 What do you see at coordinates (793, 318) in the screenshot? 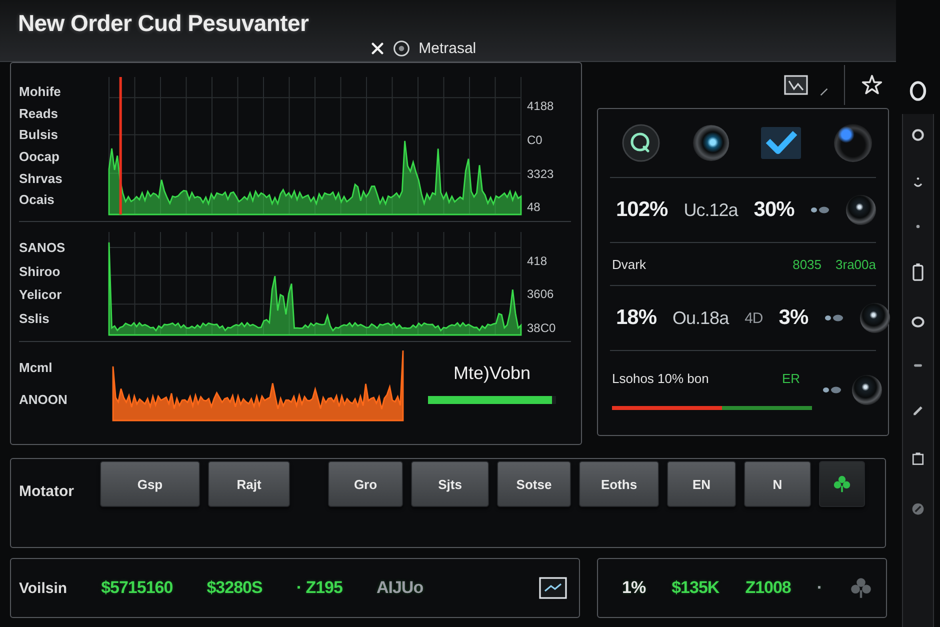
I see `reading-value: 3%` at bounding box center [793, 318].